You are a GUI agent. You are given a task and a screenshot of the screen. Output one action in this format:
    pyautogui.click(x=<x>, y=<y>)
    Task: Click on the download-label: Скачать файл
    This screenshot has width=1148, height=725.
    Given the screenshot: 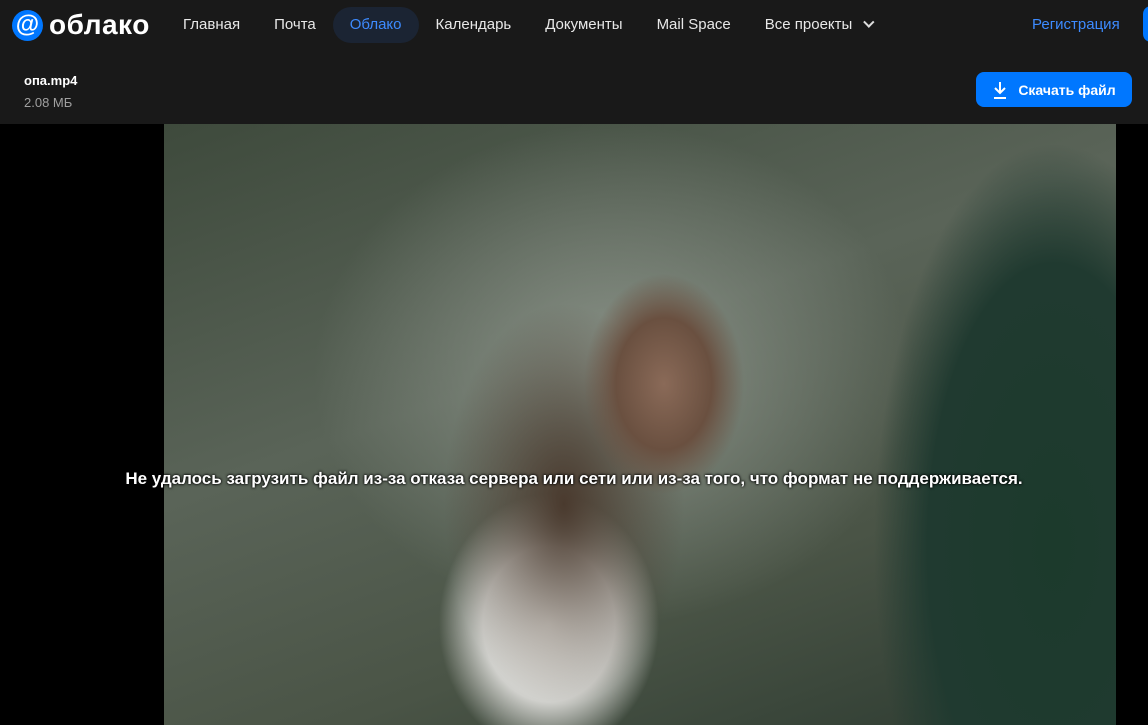 What is the action you would take?
    pyautogui.click(x=1067, y=89)
    